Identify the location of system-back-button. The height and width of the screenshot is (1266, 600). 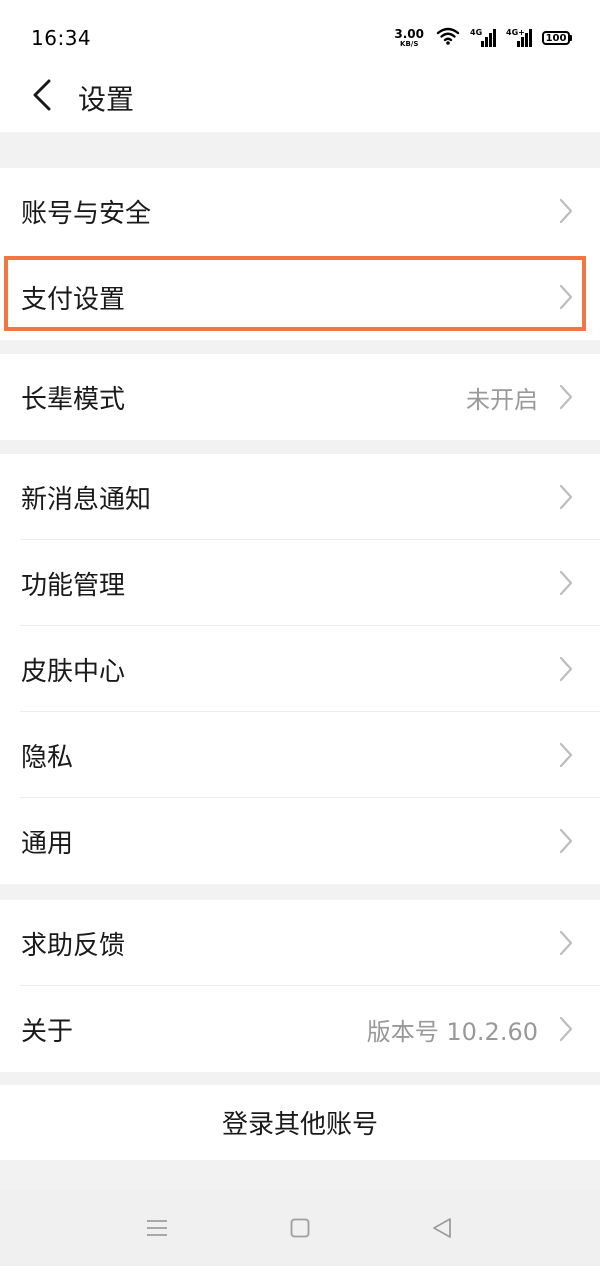
(442, 1228).